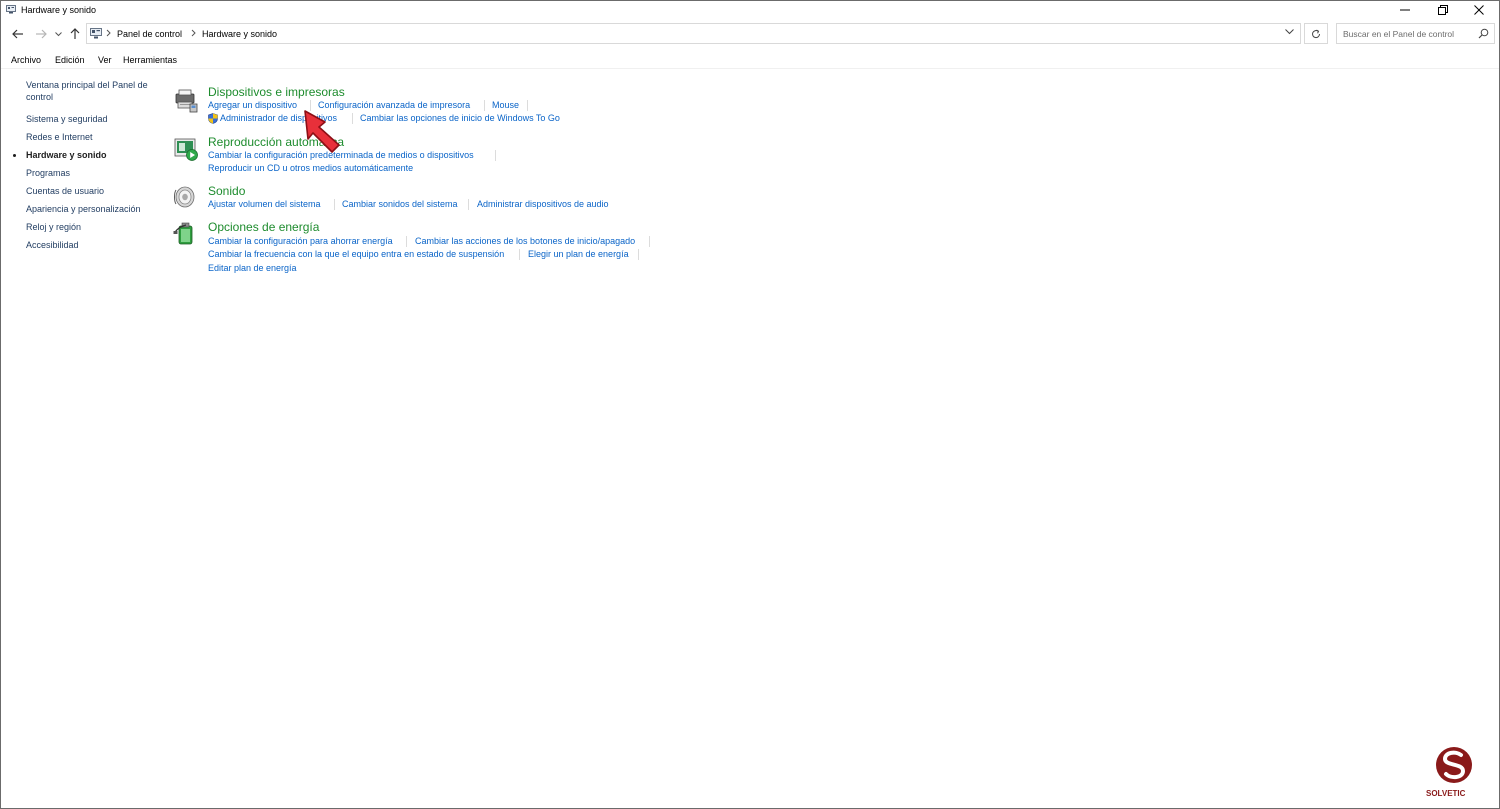 This screenshot has width=1500, height=809. I want to click on minimize-icon, so click(1405, 10).